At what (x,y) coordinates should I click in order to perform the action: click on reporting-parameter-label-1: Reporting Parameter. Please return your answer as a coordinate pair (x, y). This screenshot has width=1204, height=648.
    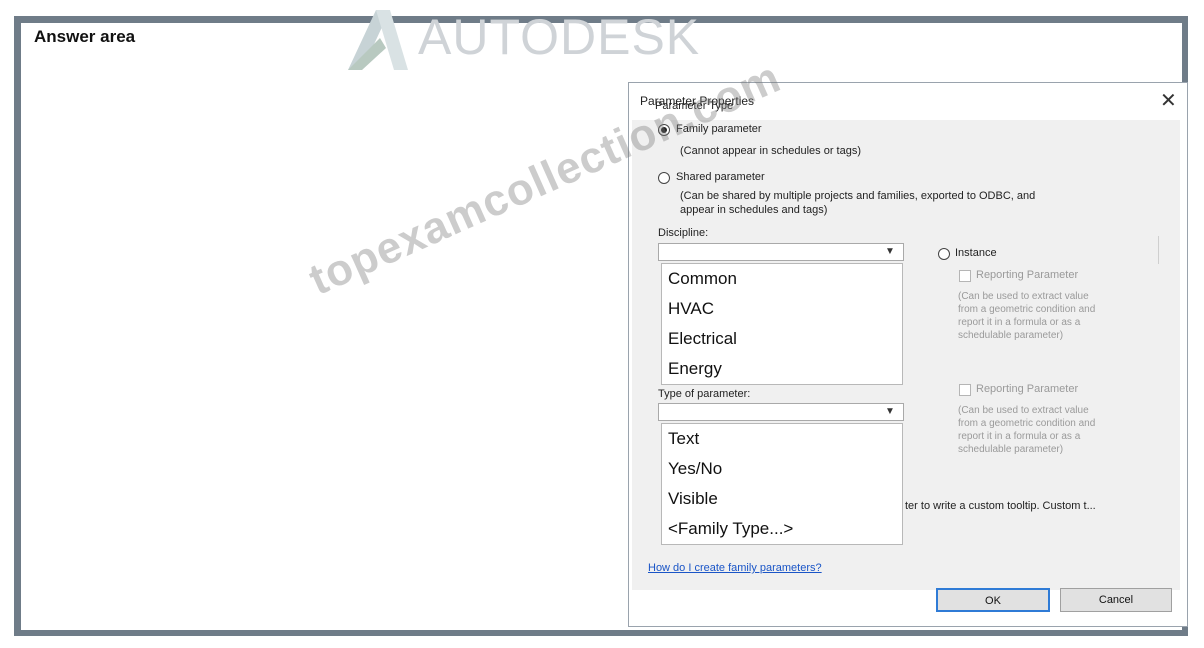
    Looking at the image, I should click on (1027, 275).